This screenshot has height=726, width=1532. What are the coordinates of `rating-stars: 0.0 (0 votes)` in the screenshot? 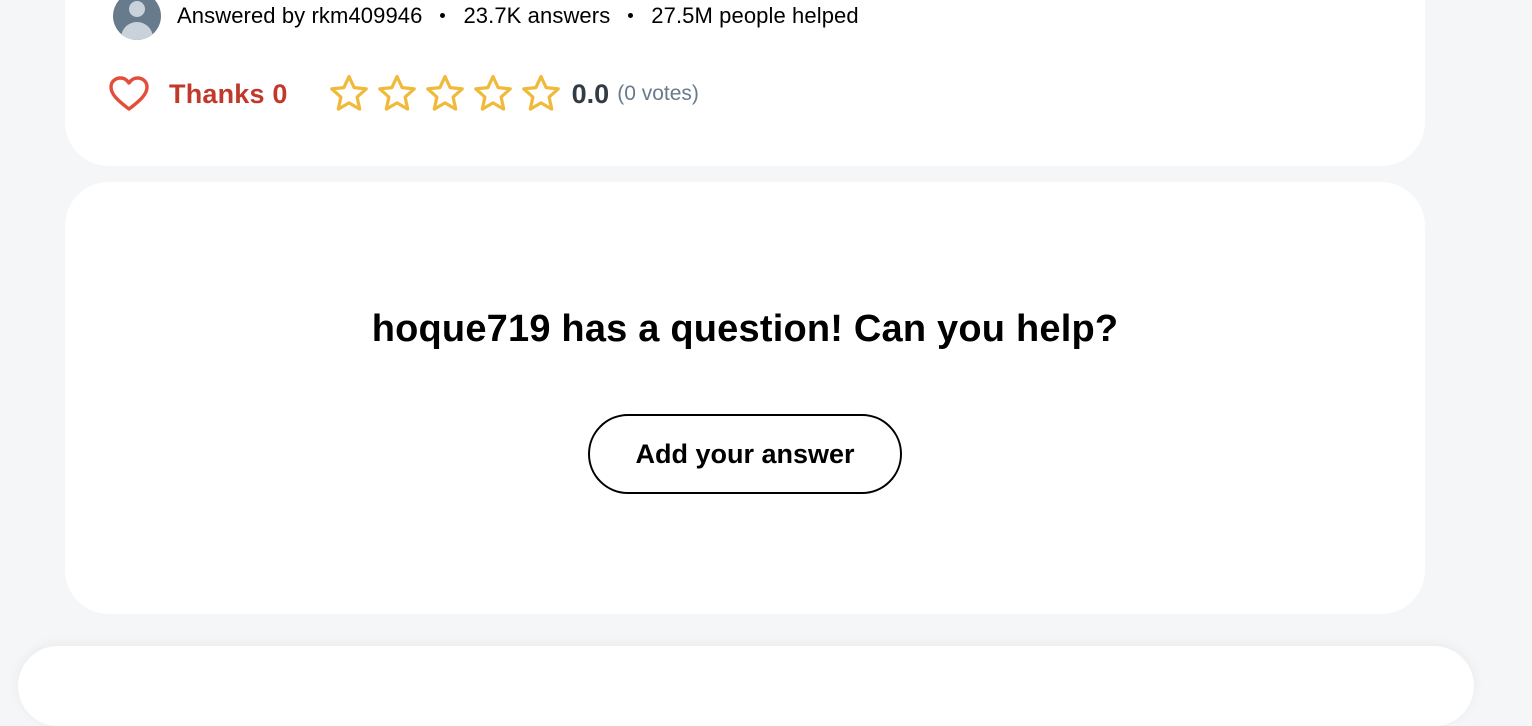 It's located at (513, 94).